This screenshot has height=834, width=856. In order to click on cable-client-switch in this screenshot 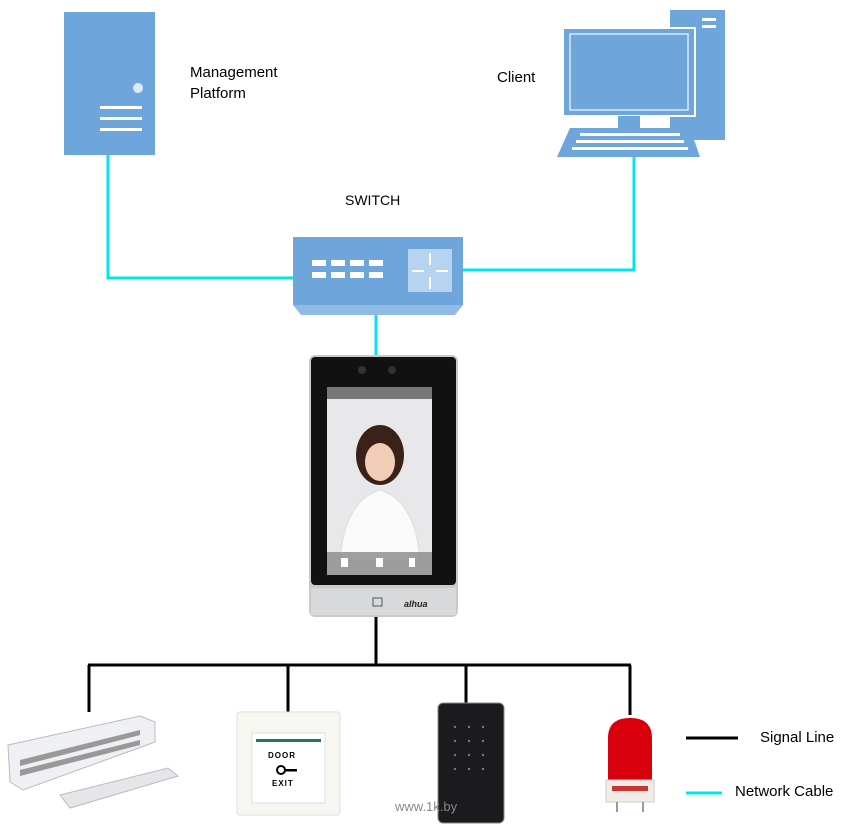, I will do `click(549, 214)`.